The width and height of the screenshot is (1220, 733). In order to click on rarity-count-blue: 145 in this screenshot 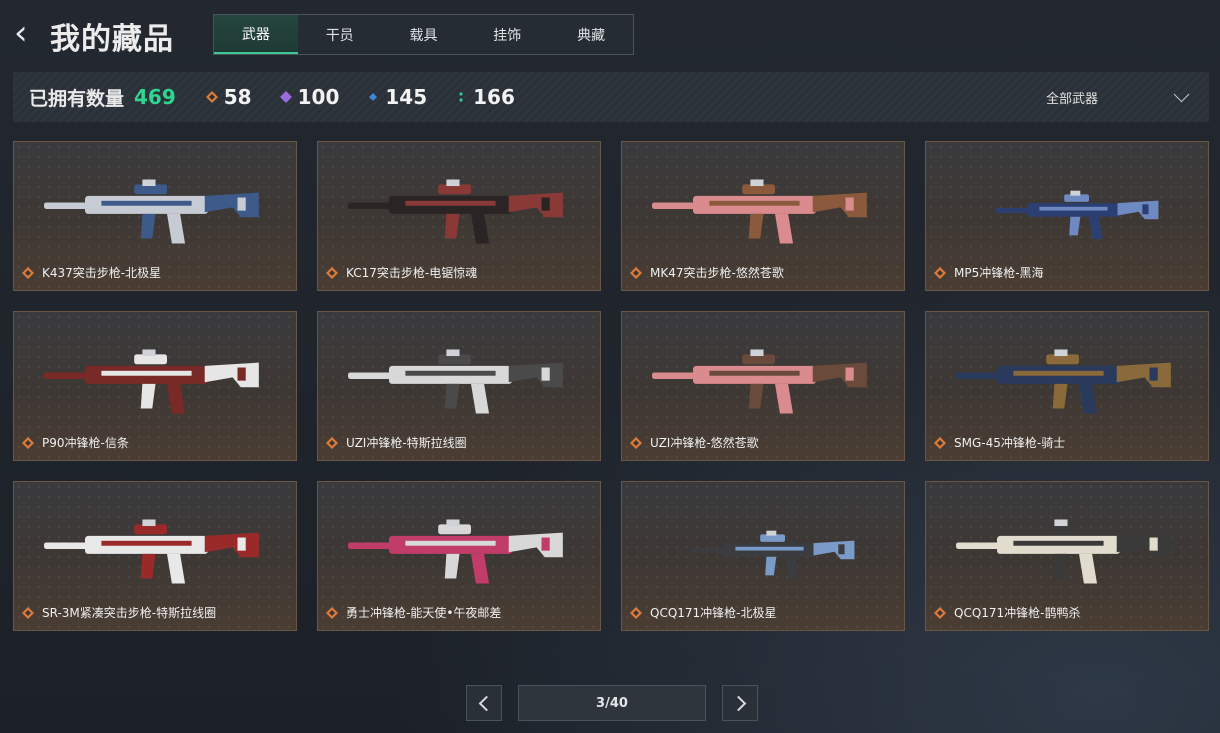, I will do `click(397, 97)`.